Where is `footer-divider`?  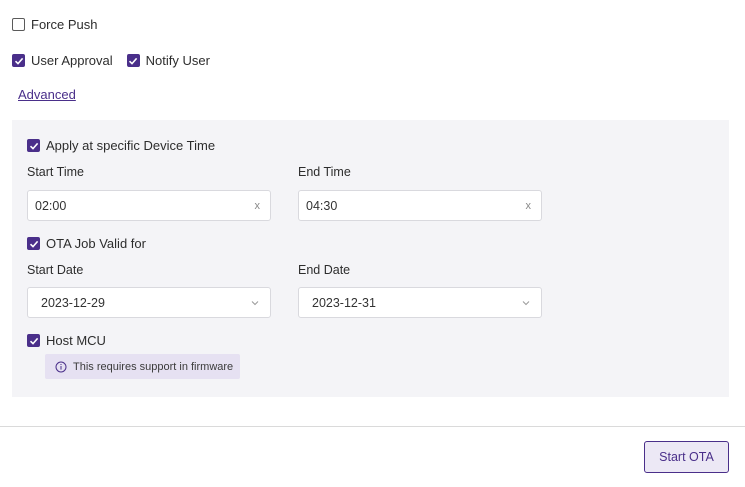
footer-divider is located at coordinates (372, 426).